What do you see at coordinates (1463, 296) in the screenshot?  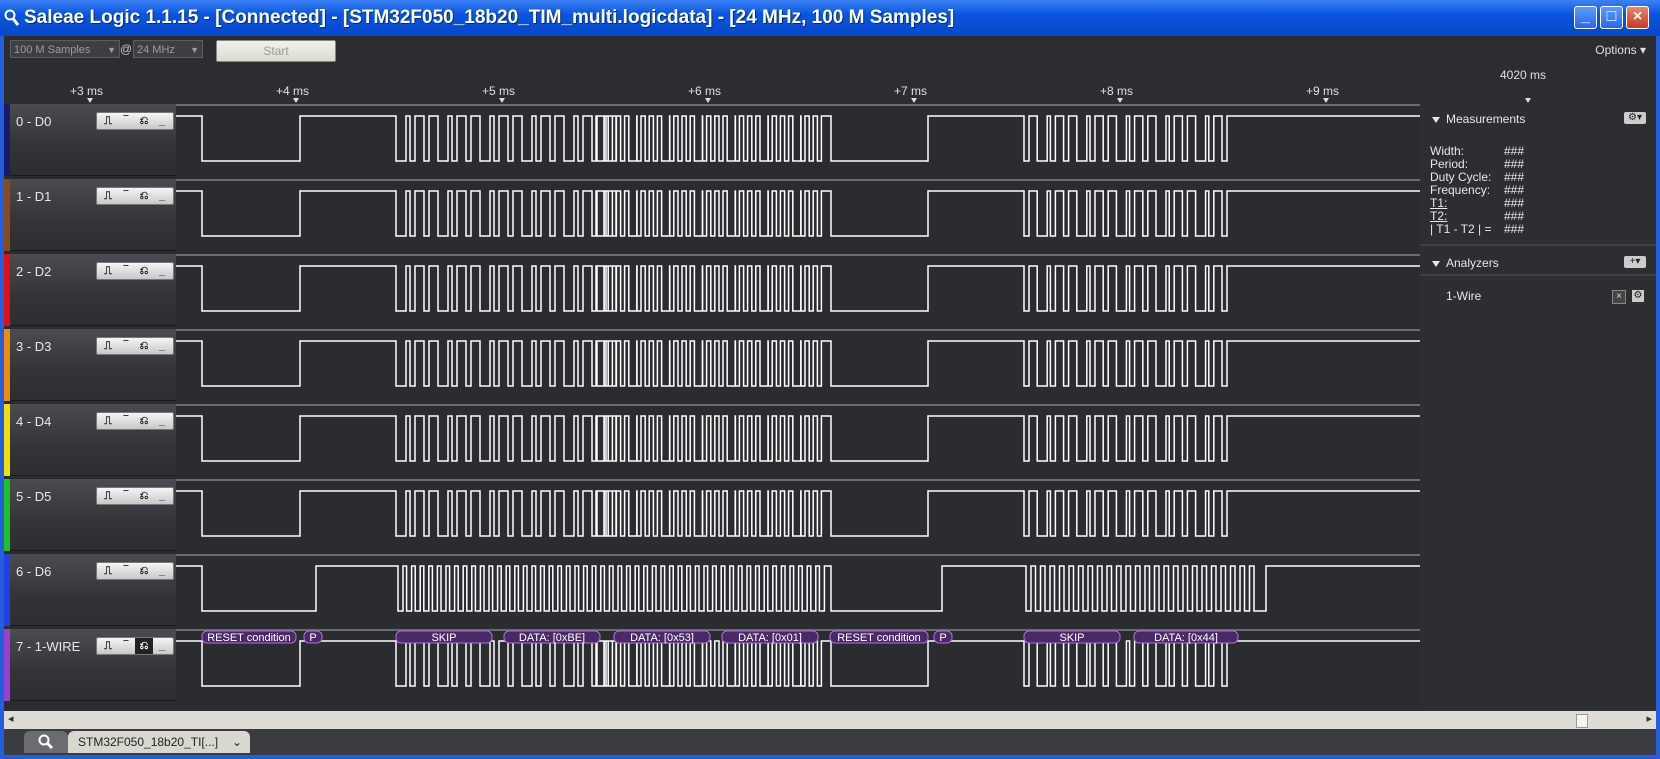 I see `analyzer-item: 1-Wire` at bounding box center [1463, 296].